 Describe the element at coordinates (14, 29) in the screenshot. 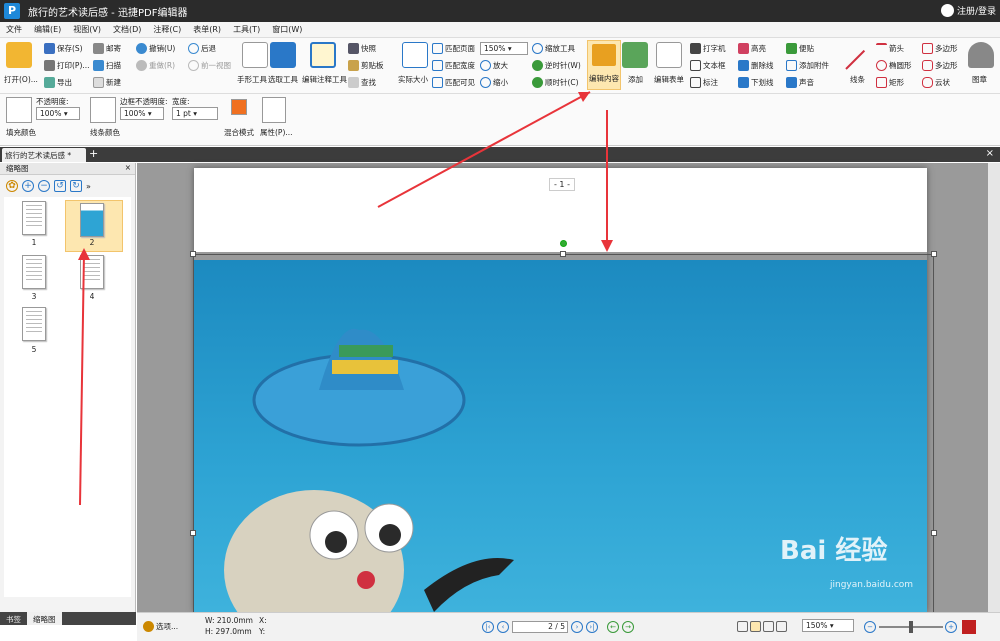

I see `menu-file: 文件` at that location.